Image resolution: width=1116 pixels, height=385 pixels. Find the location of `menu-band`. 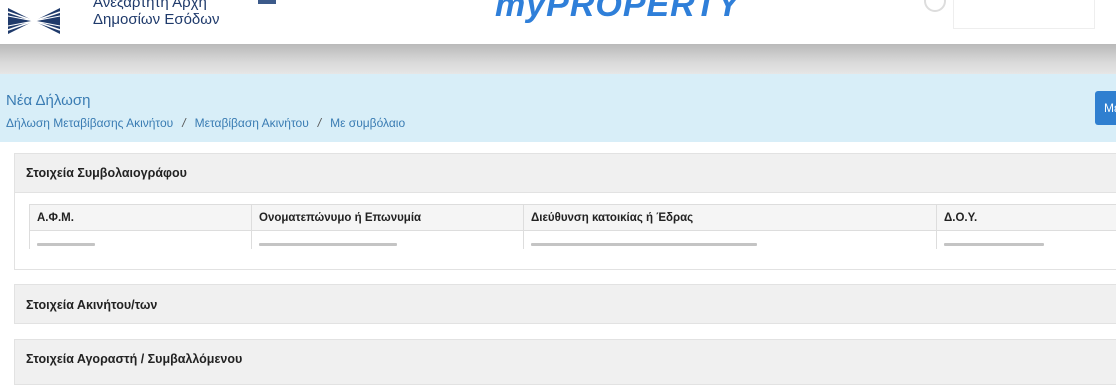

menu-band is located at coordinates (558, 59).